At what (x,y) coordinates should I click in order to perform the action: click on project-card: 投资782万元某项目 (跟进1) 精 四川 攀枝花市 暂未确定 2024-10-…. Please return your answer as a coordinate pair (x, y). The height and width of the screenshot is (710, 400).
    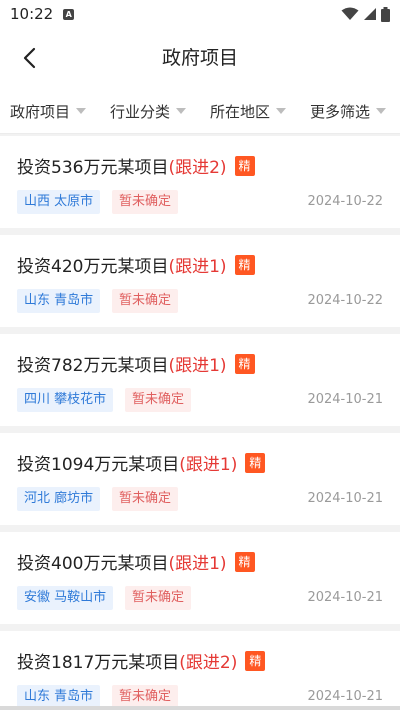
    Looking at the image, I should click on (200, 380).